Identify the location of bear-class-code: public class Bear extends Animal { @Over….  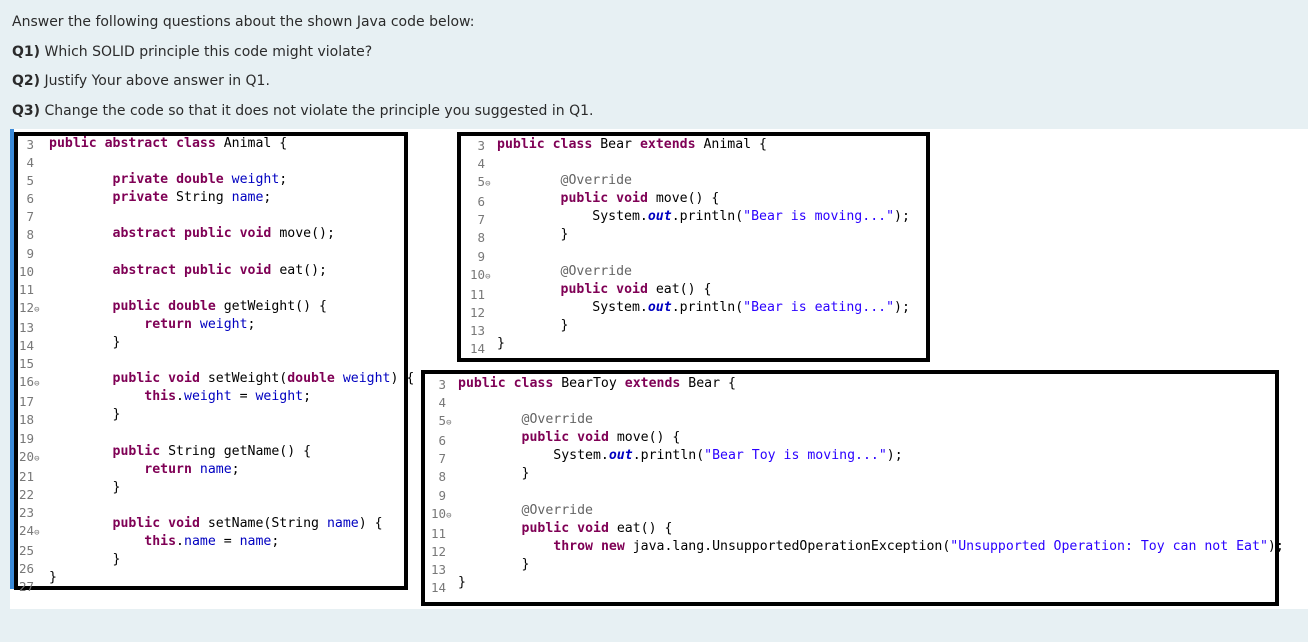
(703, 244).